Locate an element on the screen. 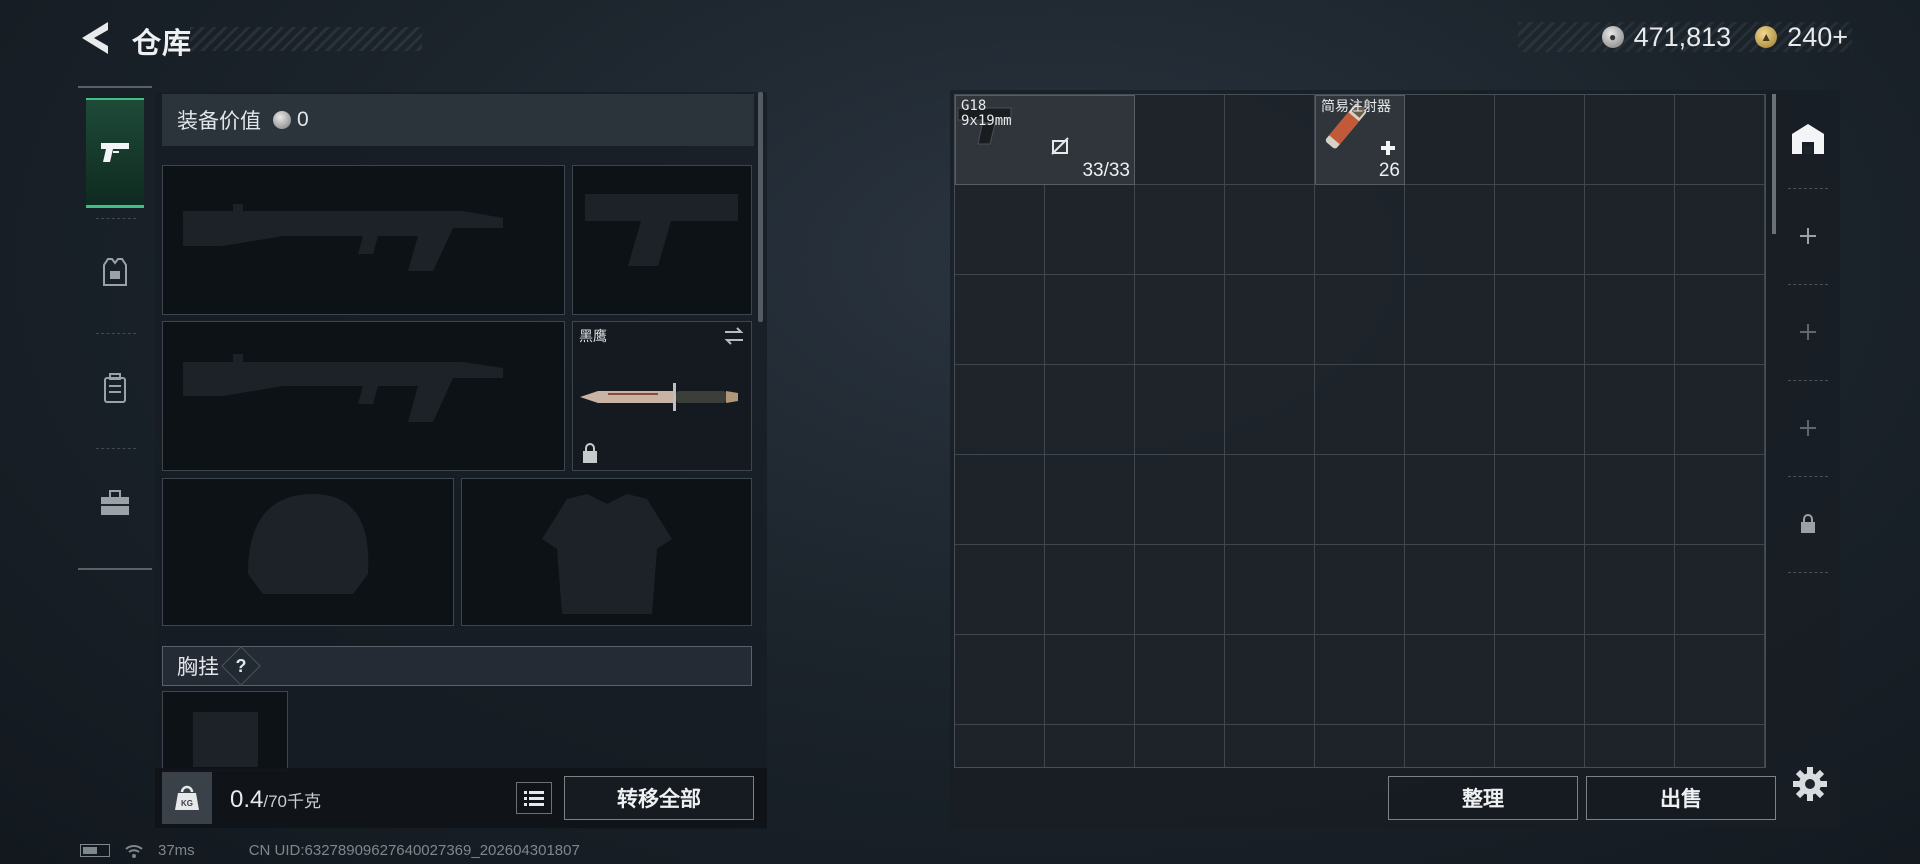 Image resolution: width=1920 pixels, height=864 pixels. lock-icon is located at coordinates (590, 453).